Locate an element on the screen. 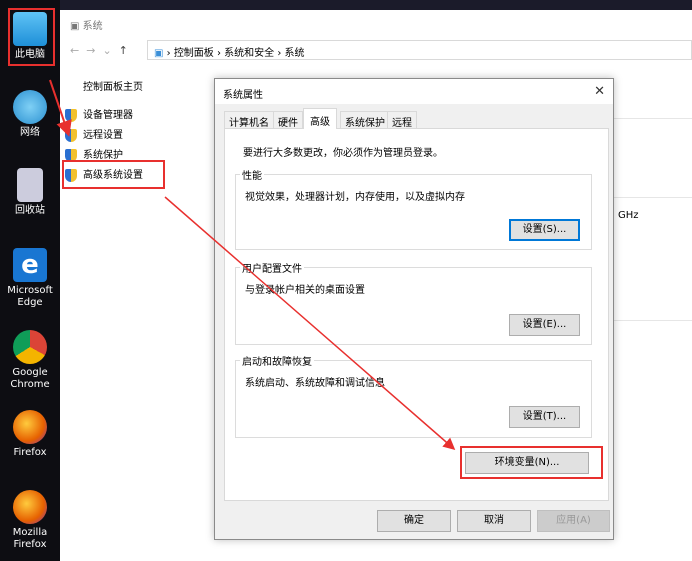 This screenshot has height=561, width=692. arrow-icon is located at coordinates (60, 108).